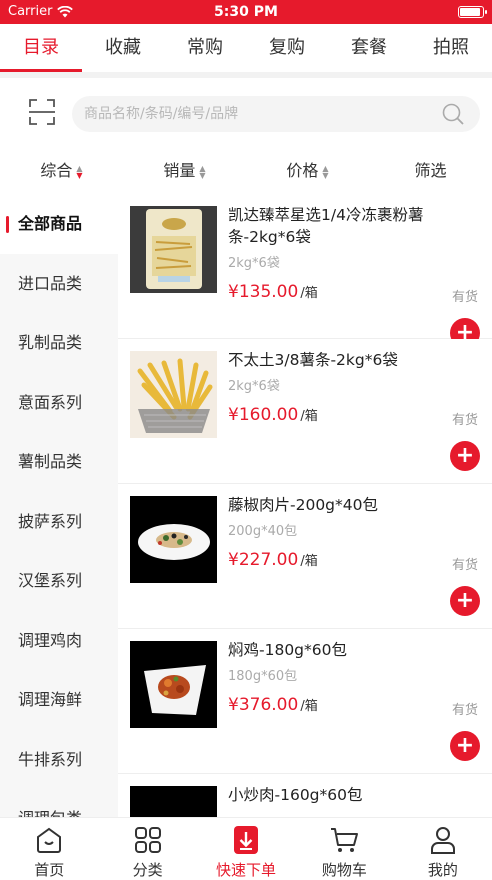 This screenshot has height=880, width=492. I want to click on sort-comprehensive: 综合 ▲ ▼, so click(61, 171).